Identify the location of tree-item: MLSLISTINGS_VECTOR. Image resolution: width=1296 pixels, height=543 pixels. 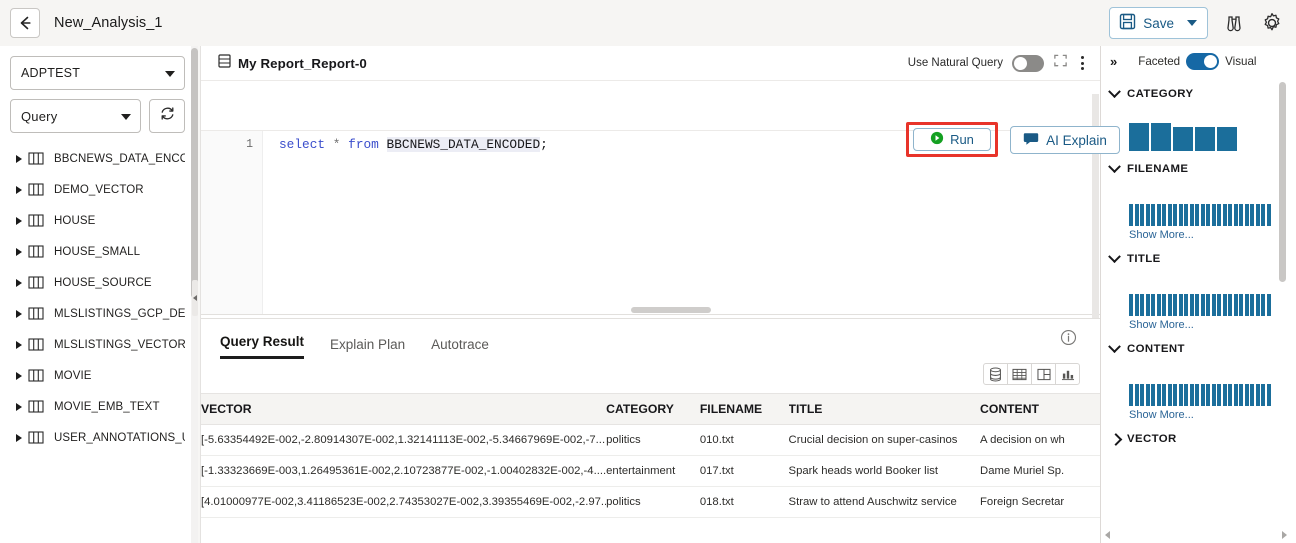
(97, 344).